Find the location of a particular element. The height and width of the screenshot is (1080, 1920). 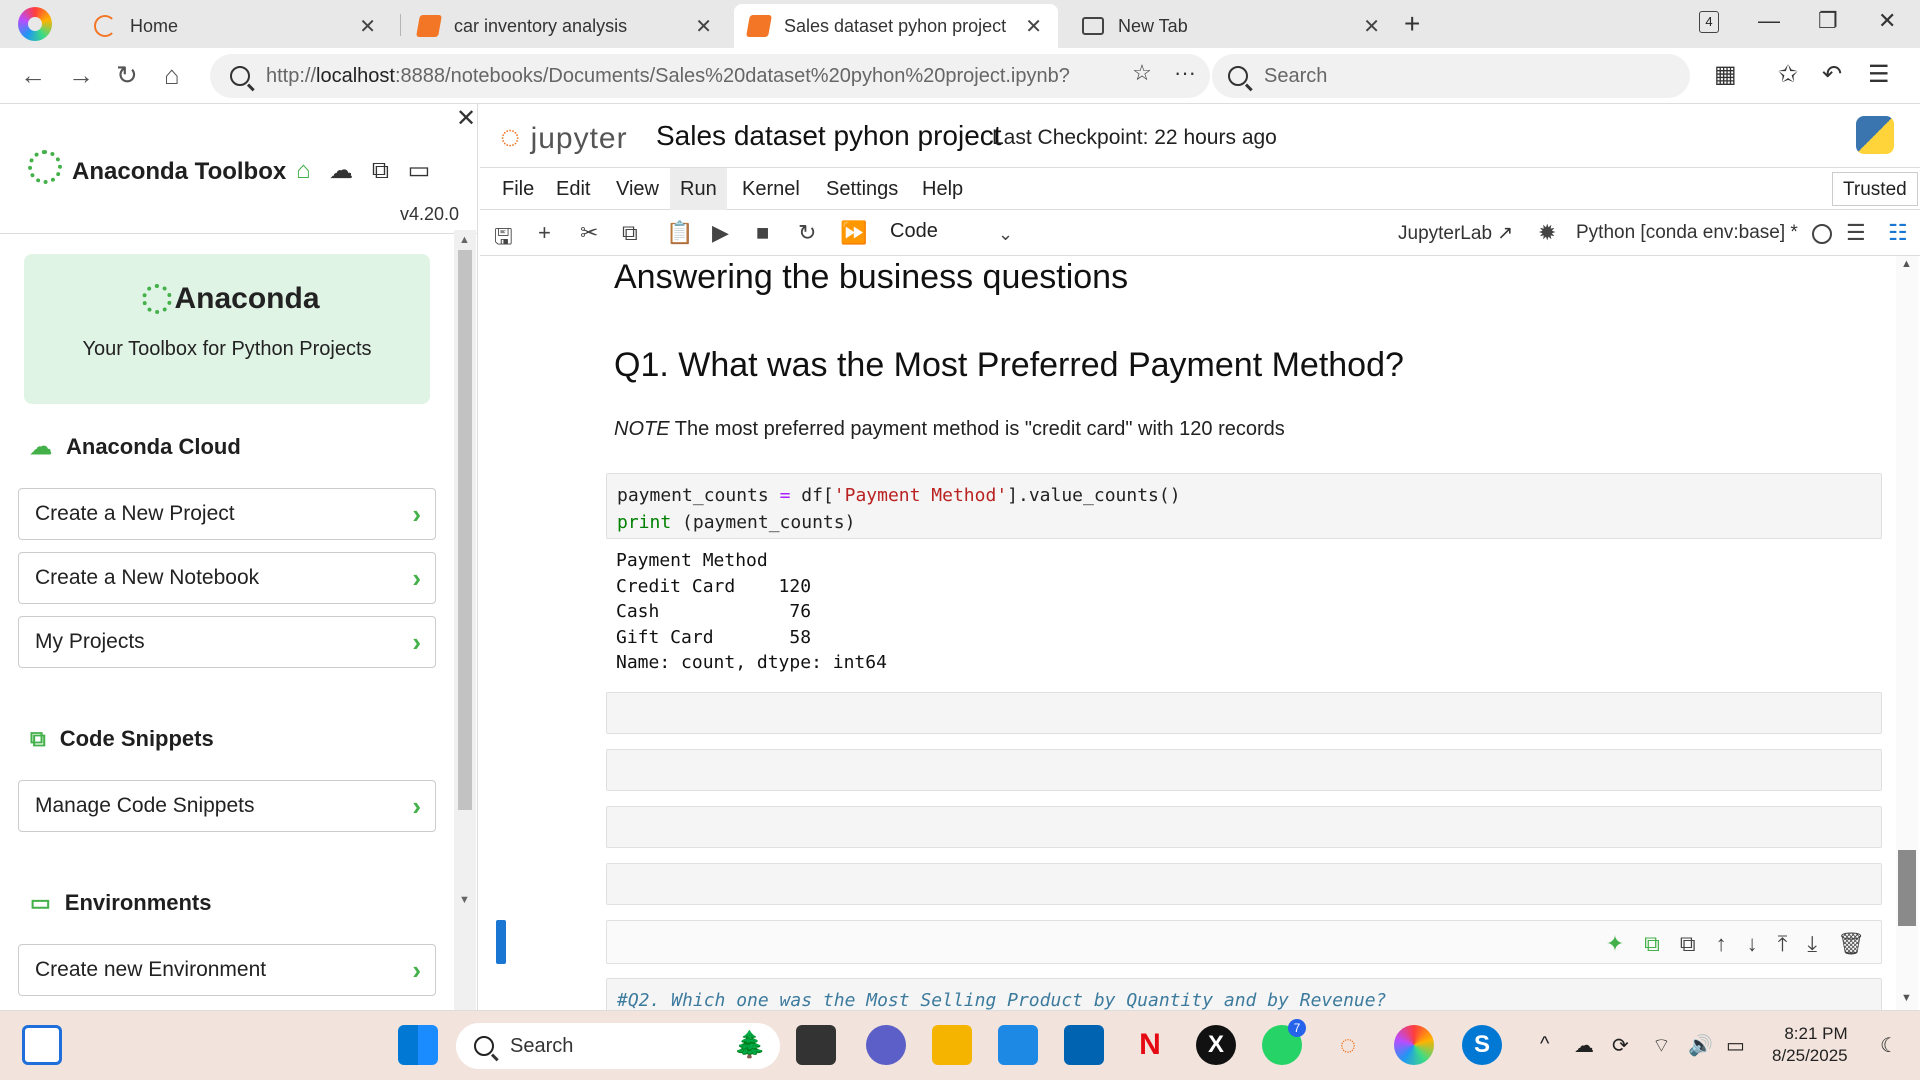

toc-list-icon: ☰ is located at coordinates (1856, 233).